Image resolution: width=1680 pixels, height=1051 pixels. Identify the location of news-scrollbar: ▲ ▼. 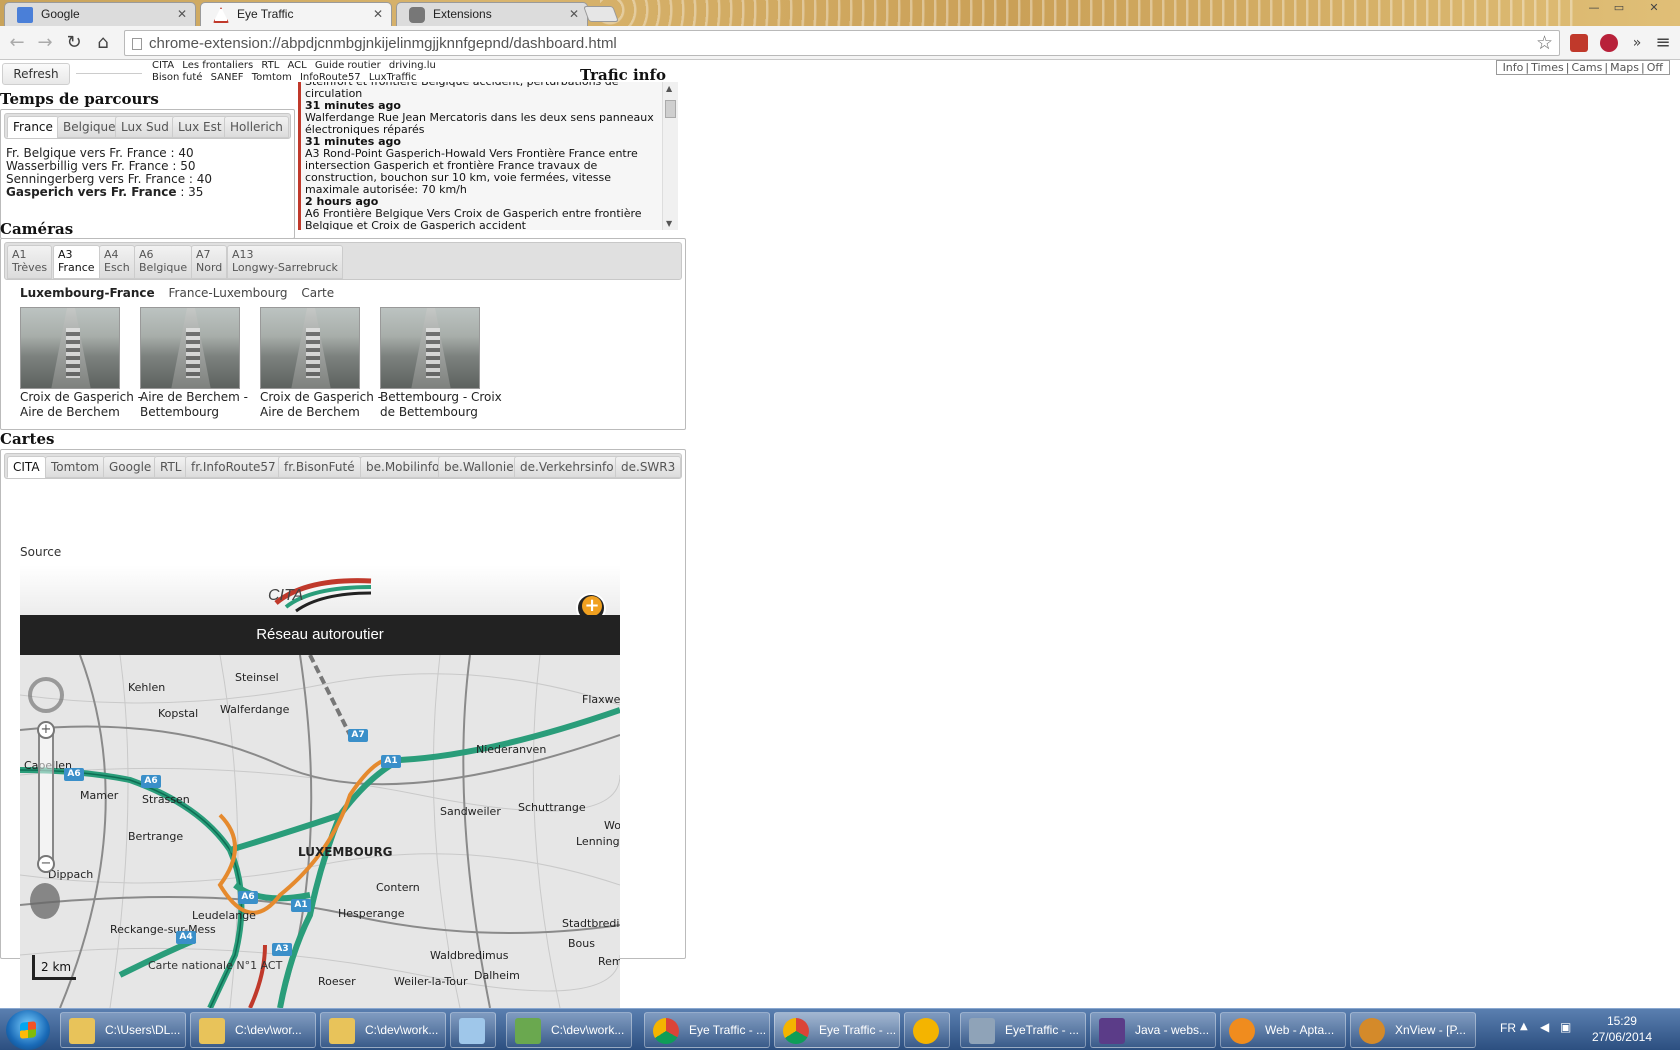
(670, 156).